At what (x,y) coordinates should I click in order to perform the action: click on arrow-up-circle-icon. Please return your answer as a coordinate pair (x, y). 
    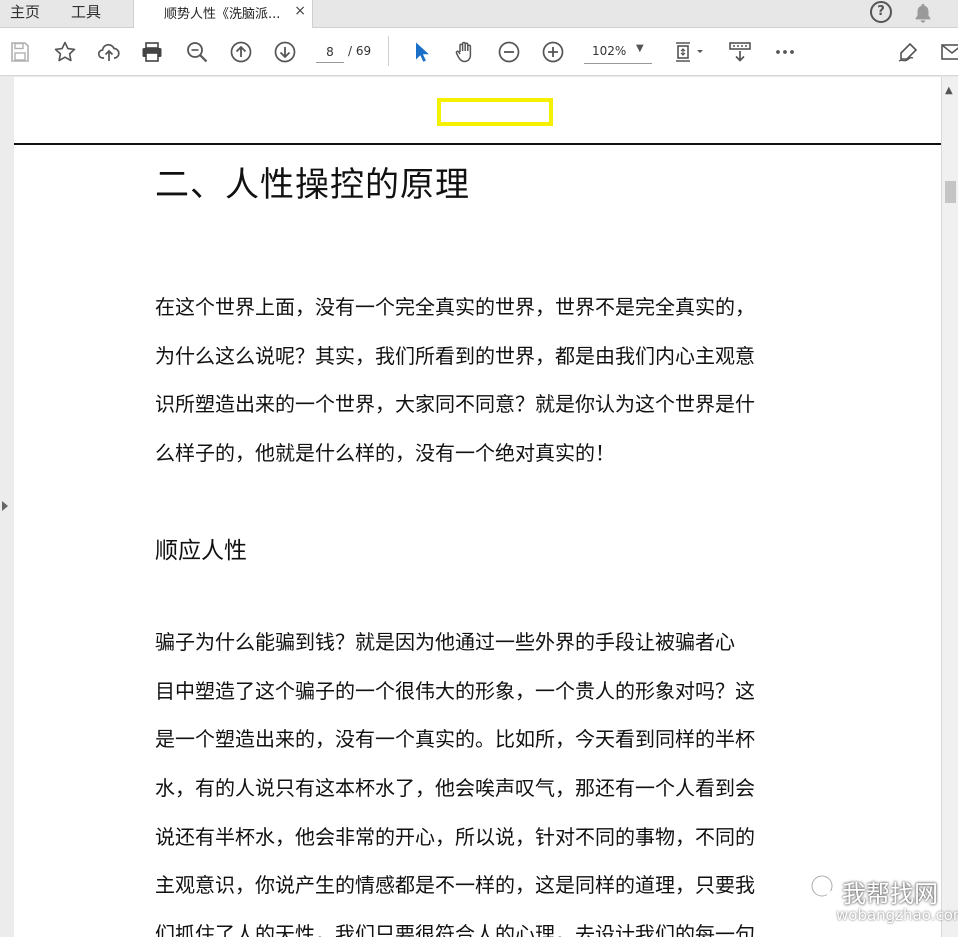
    Looking at the image, I should click on (241, 52).